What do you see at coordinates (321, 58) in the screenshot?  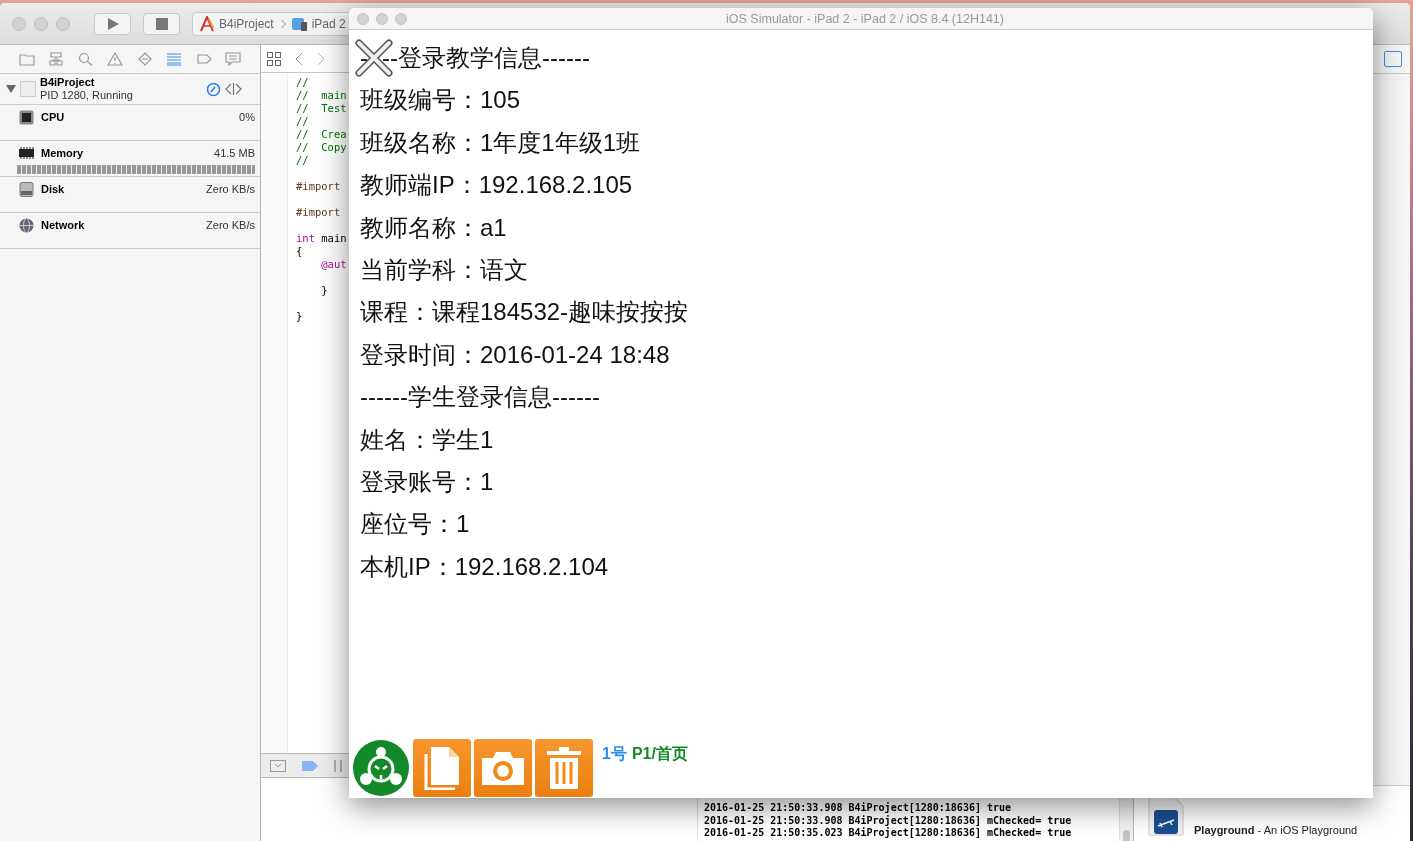 I see `forward-icon` at bounding box center [321, 58].